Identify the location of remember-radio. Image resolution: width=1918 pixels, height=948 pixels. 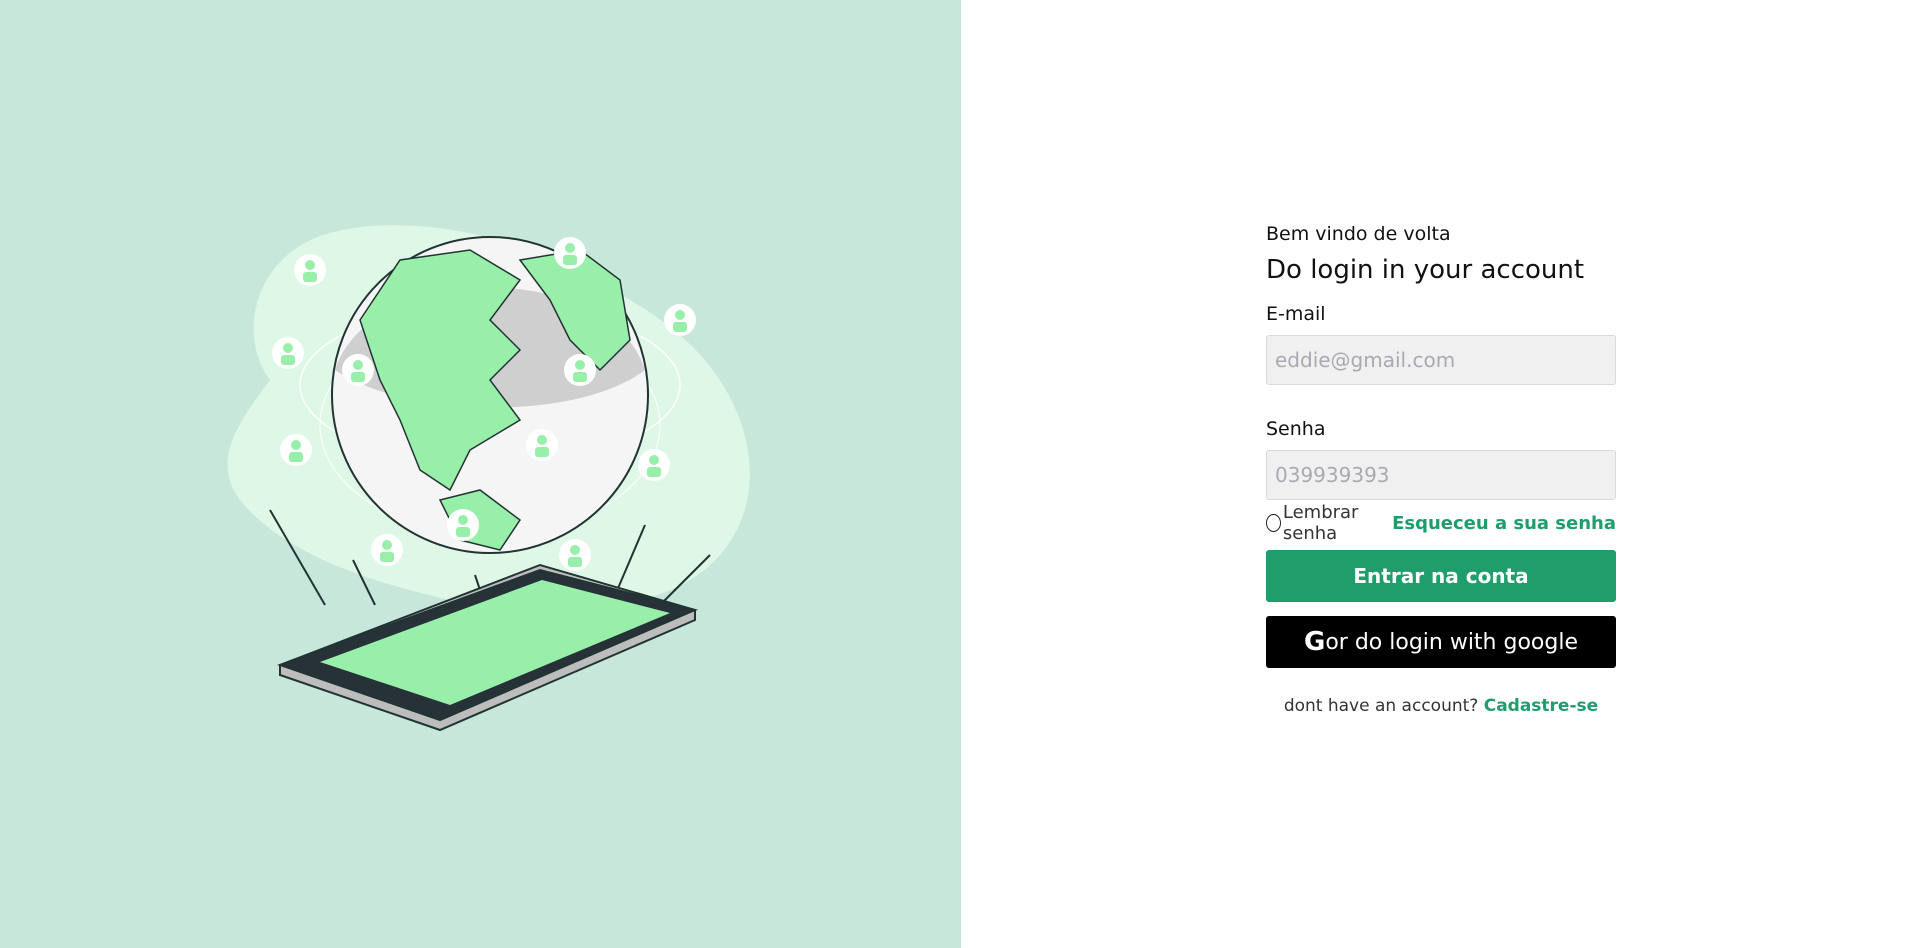
(1273, 523).